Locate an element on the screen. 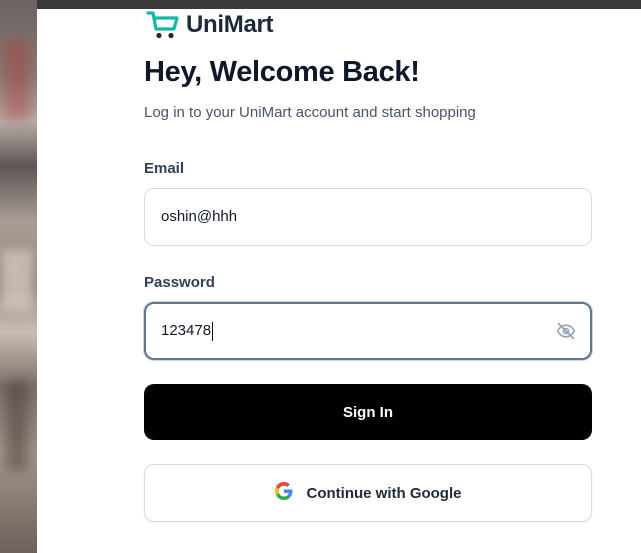  eye-off-icon is located at coordinates (566, 331).